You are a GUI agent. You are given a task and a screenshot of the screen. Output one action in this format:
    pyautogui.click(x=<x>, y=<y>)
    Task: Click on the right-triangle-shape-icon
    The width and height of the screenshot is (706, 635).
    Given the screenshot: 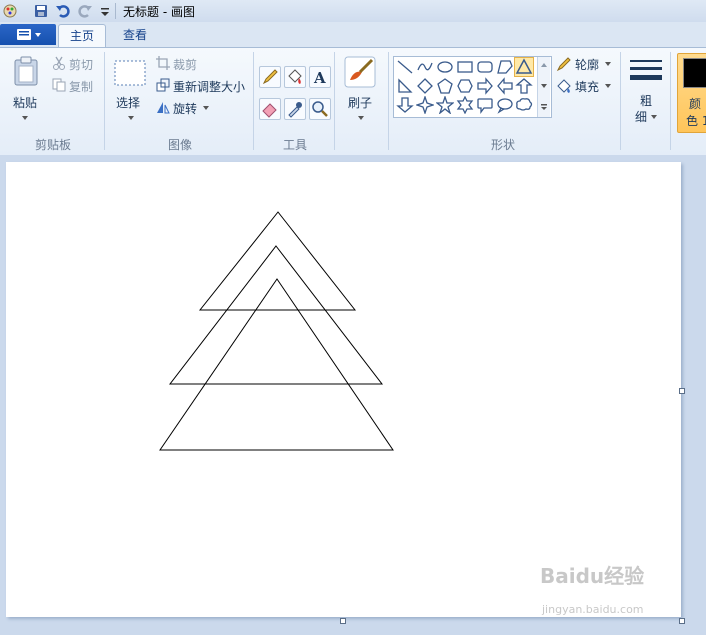 What is the action you would take?
    pyautogui.click(x=405, y=86)
    